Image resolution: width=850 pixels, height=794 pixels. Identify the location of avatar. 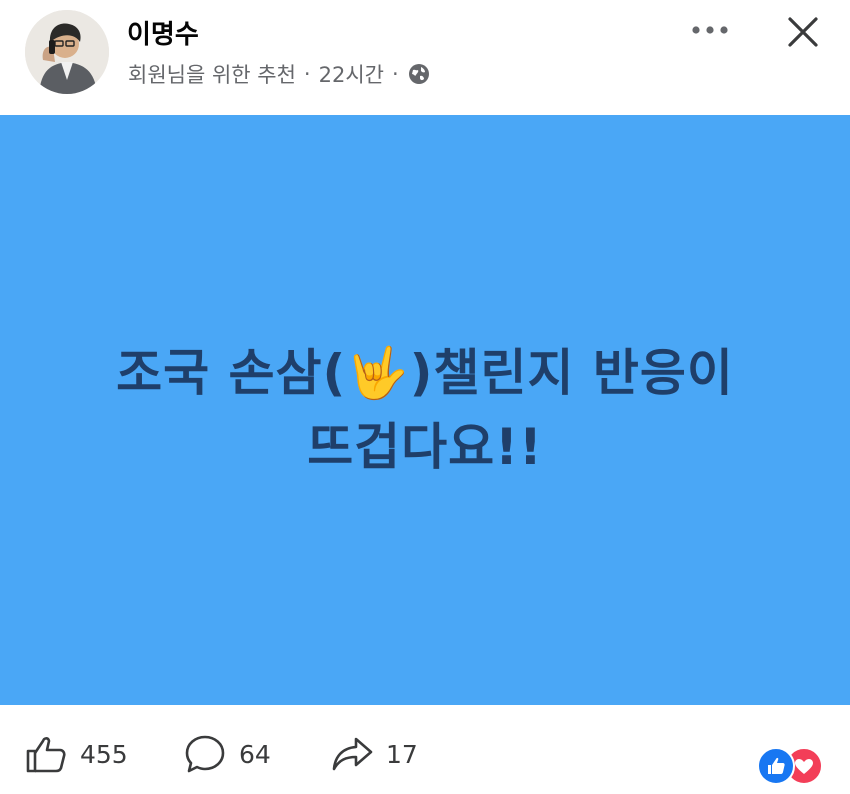
(67, 52).